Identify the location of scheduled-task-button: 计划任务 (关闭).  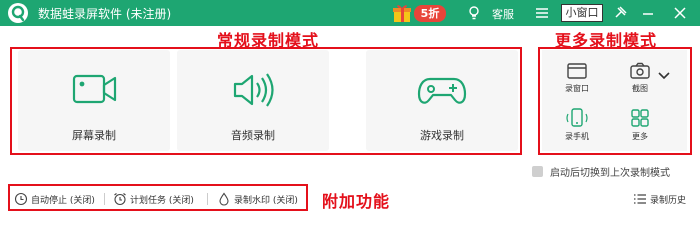
(159, 199).